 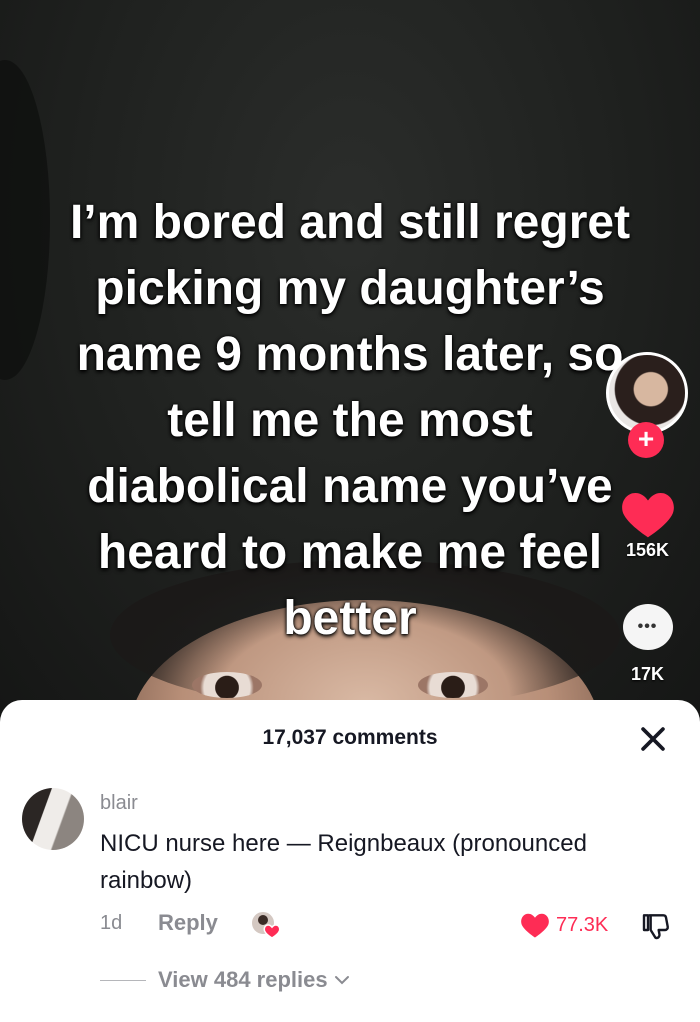 I want to click on comment-icon: •••, so click(x=647, y=627).